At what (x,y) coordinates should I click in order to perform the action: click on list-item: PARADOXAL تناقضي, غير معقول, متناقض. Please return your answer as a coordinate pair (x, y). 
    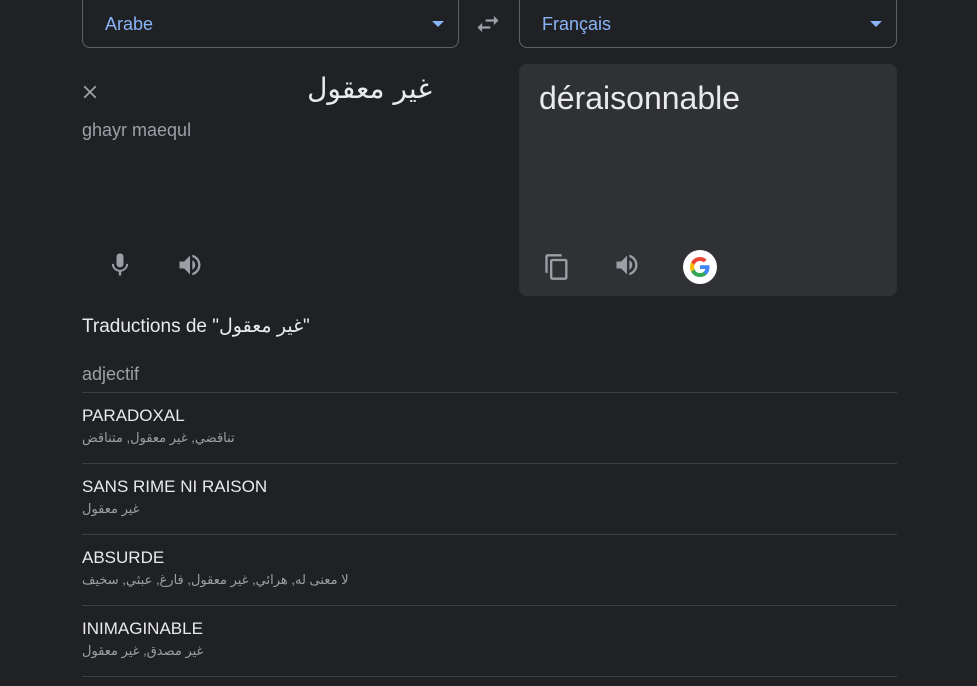
    Looking at the image, I should click on (489, 426).